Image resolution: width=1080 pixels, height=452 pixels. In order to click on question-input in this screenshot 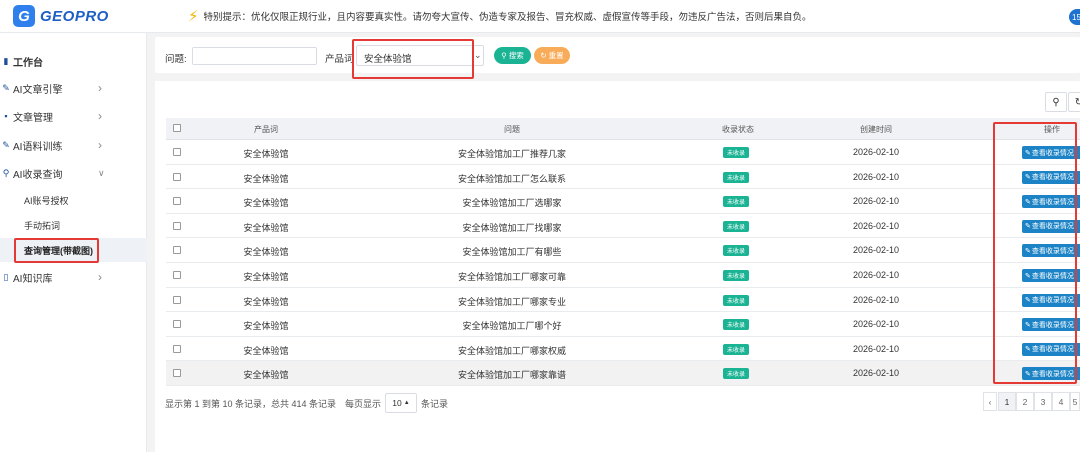, I will do `click(254, 56)`.